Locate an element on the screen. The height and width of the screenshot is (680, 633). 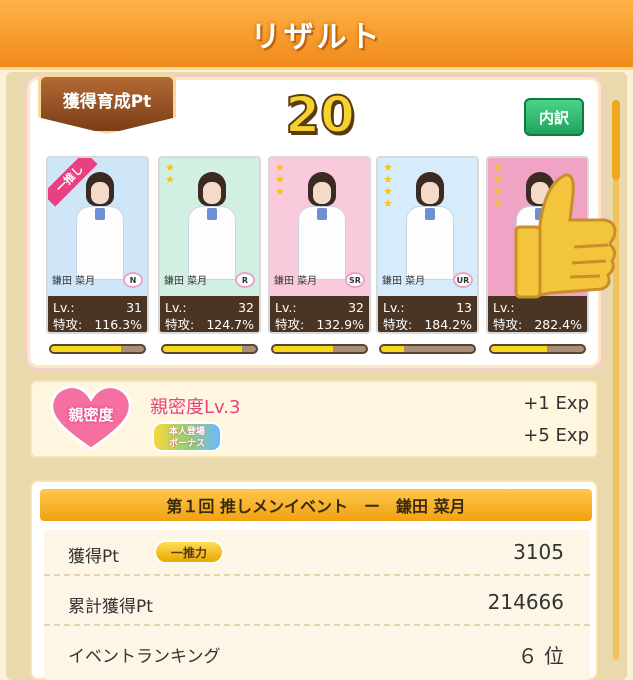
card-art: ★ ★ 鎌田 菜月 R is located at coordinates (209, 227).